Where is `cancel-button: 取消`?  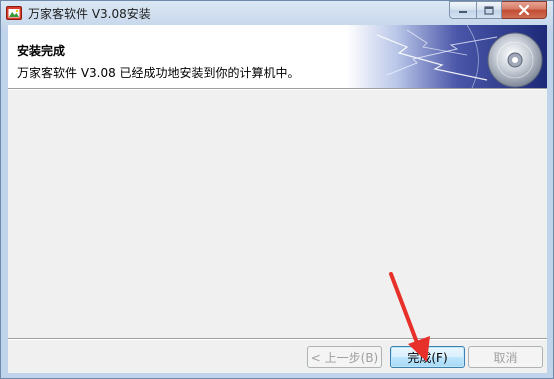 cancel-button: 取消 is located at coordinates (505, 357).